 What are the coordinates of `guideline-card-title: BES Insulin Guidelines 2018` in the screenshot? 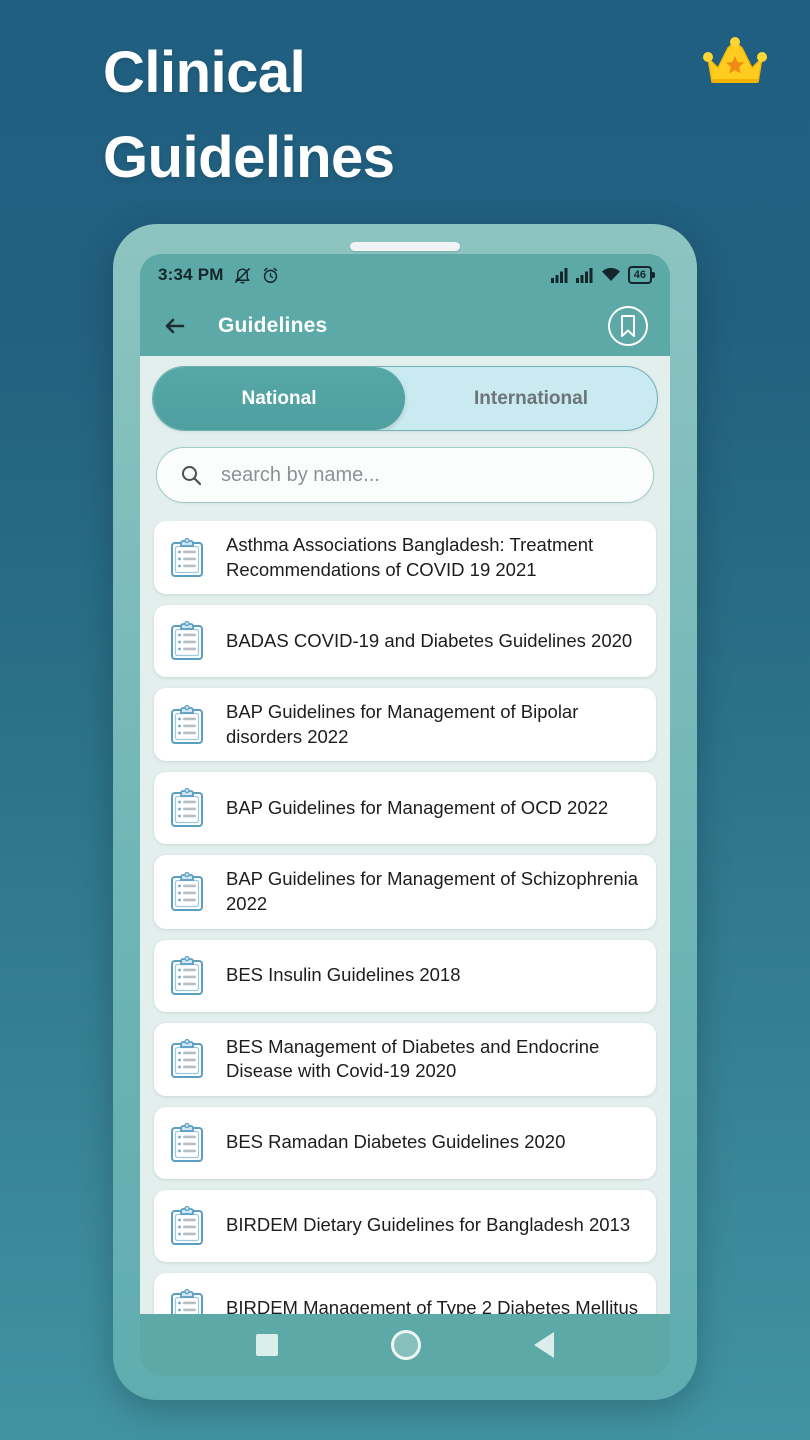 It's located at (343, 975).